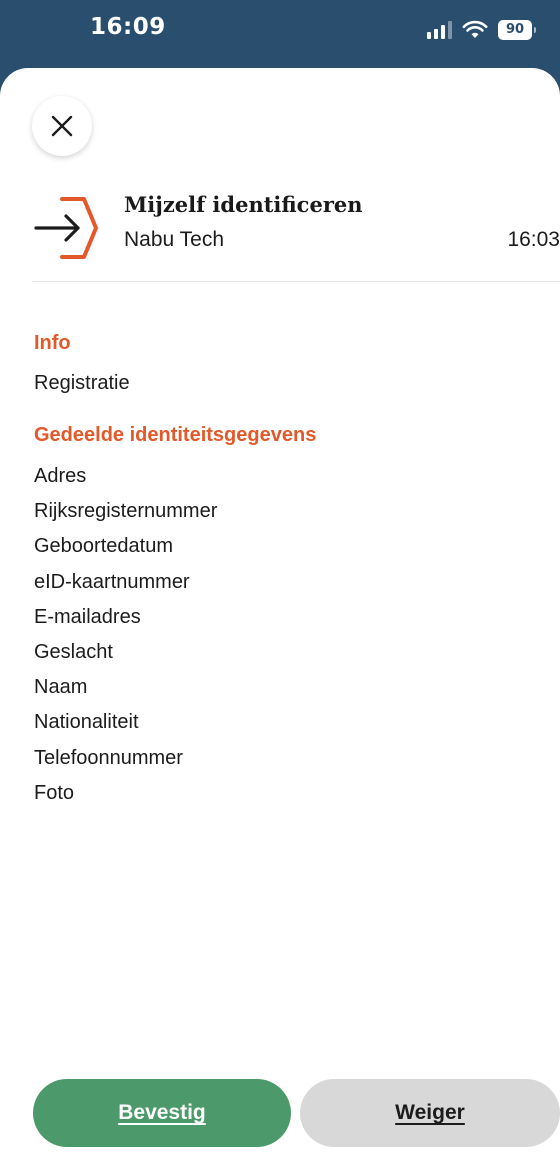  What do you see at coordinates (533, 239) in the screenshot?
I see `request-time: 16:03` at bounding box center [533, 239].